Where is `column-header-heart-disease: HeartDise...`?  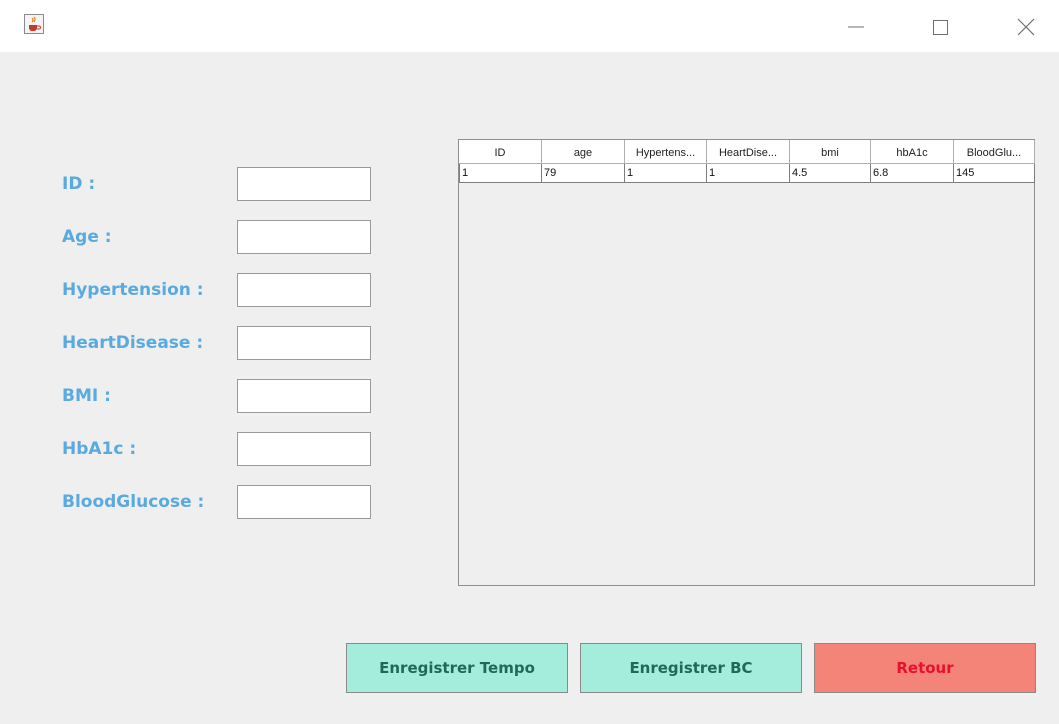
column-header-heart-disease: HeartDise... is located at coordinates (748, 152).